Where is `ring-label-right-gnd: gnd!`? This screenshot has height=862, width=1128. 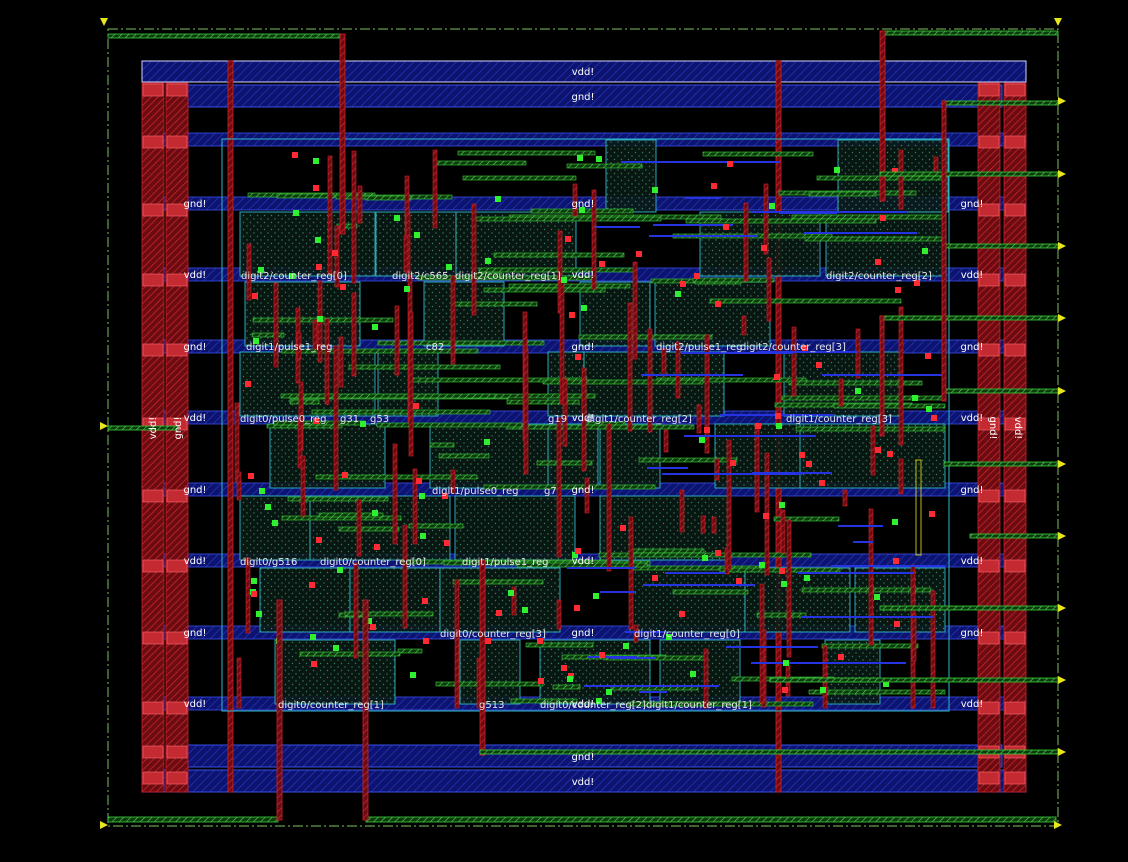
ring-label-right-gnd: gnd! is located at coordinates (992, 427).